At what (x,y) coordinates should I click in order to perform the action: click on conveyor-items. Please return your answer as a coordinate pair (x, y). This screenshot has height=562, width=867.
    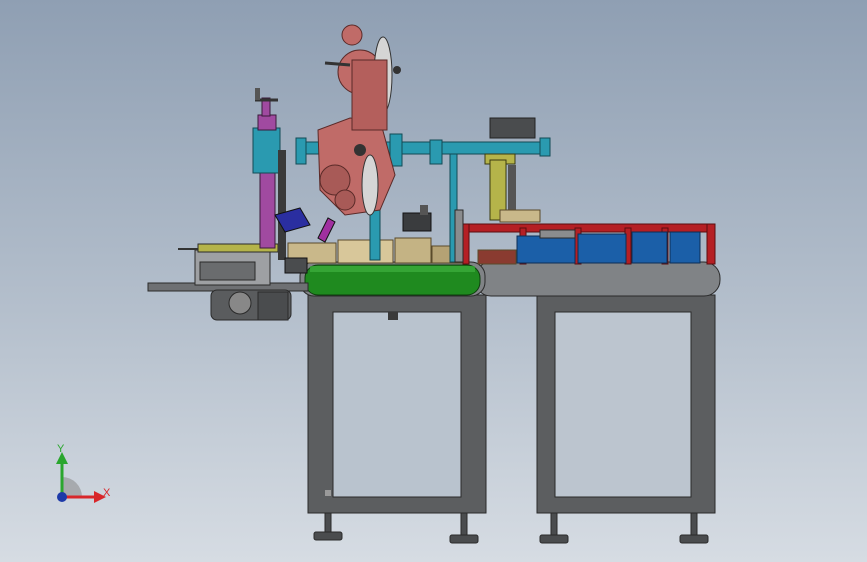
    Looking at the image, I should click on (402, 251).